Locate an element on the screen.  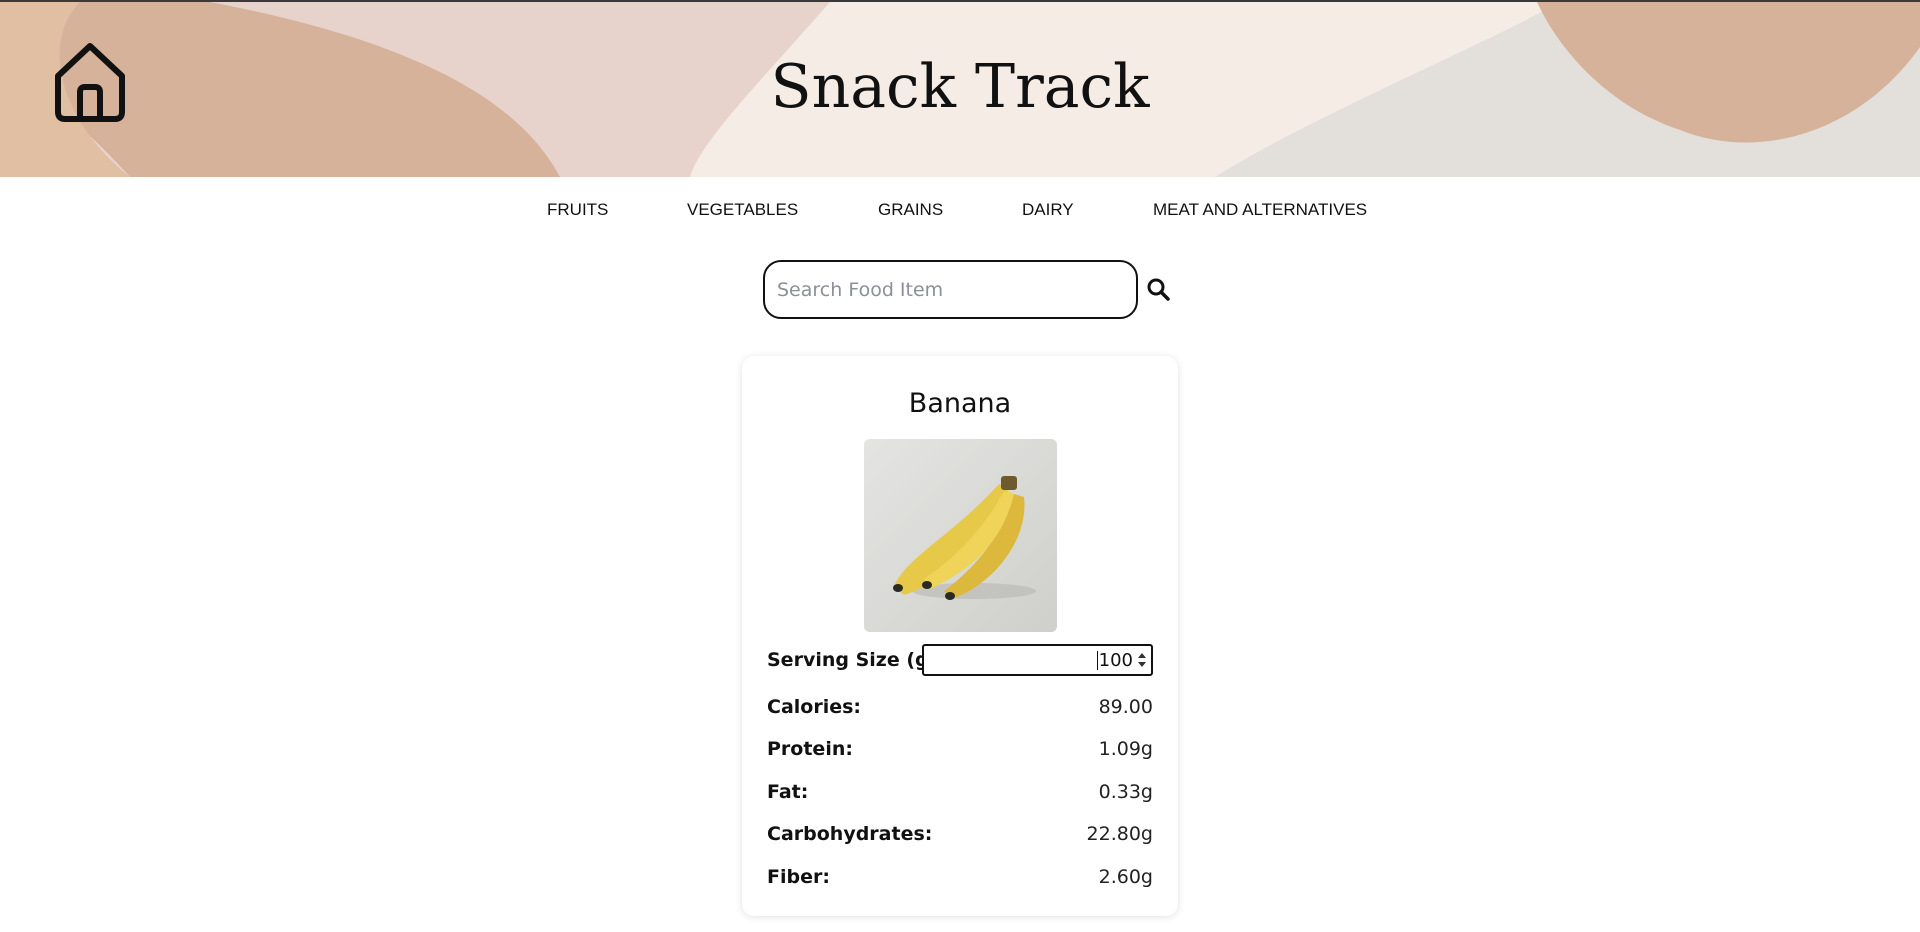
nutrient-label: Fat: is located at coordinates (788, 792).